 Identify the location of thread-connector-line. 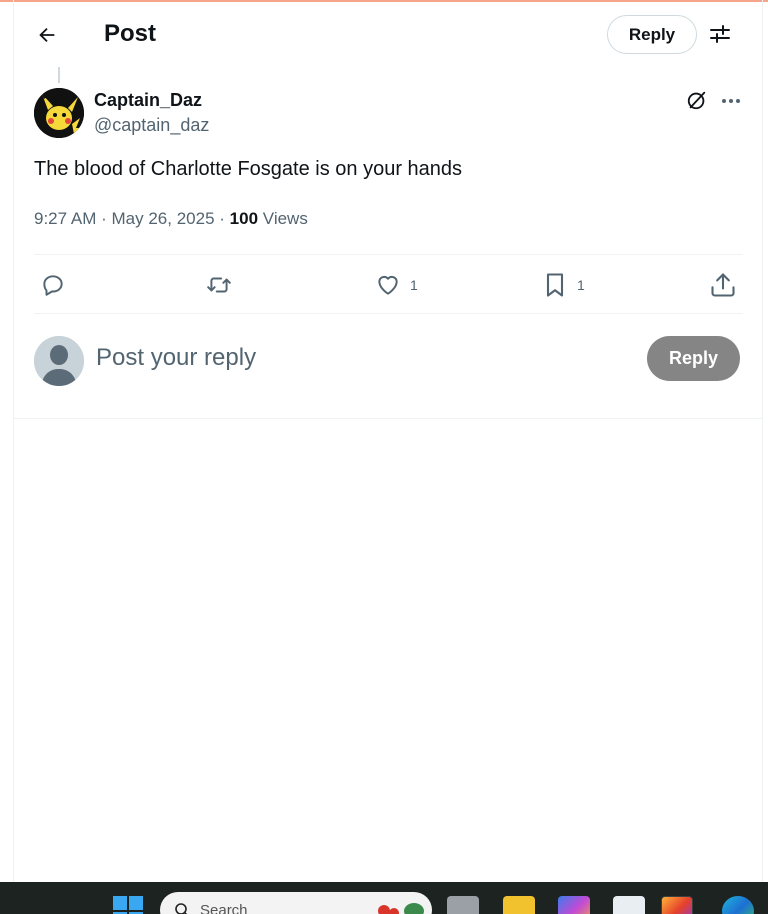
(59, 75).